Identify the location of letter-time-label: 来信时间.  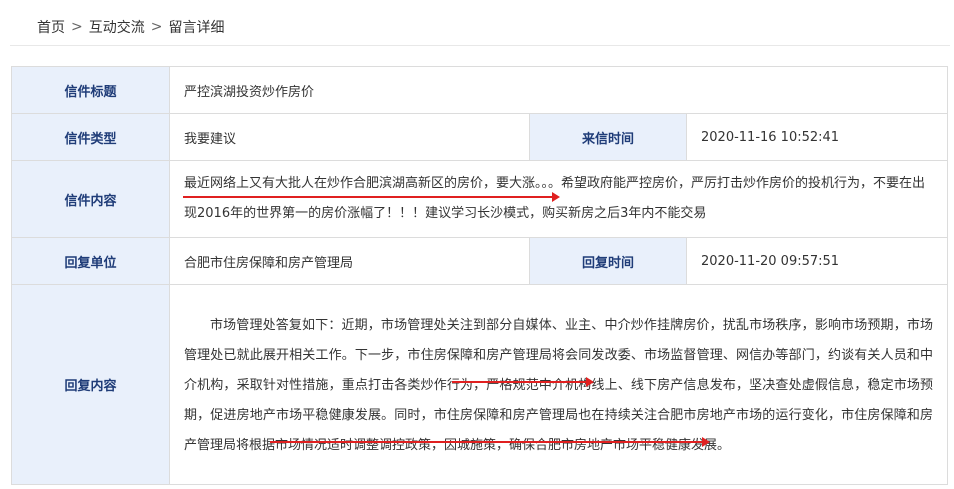
(608, 137).